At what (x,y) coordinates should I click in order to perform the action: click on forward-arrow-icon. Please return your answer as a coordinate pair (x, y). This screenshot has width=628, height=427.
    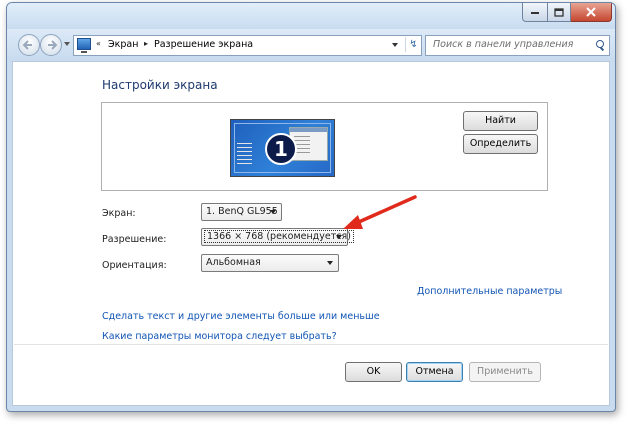
    Looking at the image, I should click on (53, 45).